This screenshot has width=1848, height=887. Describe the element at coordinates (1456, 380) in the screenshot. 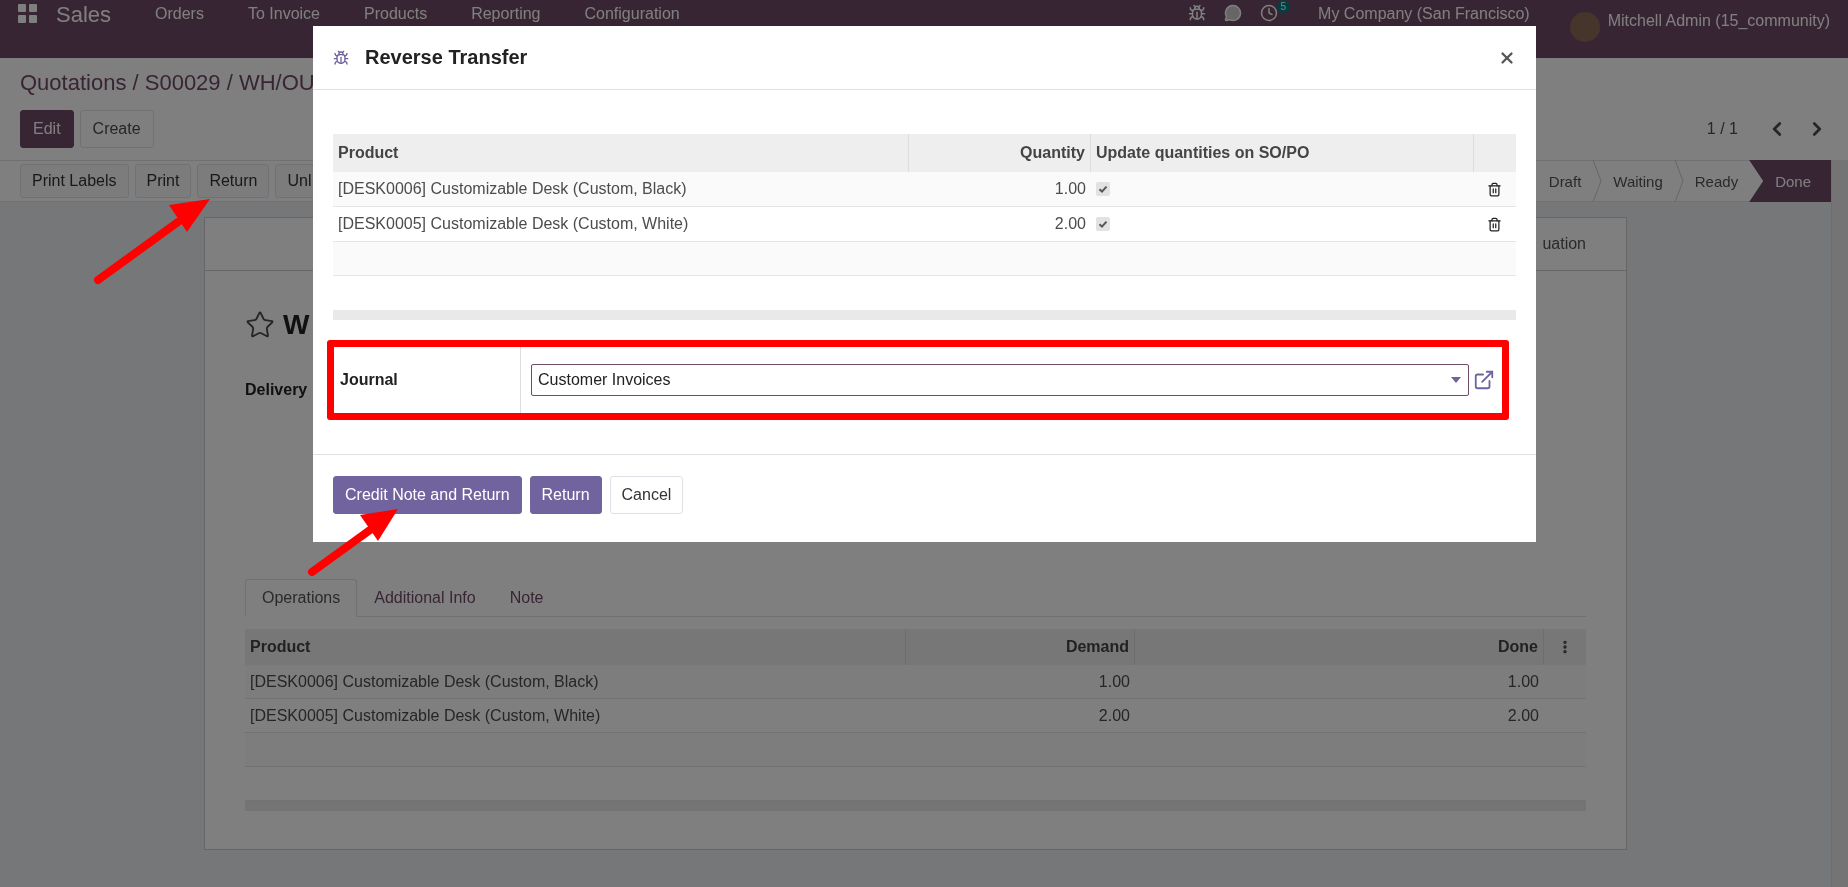

I see `caret-icon` at that location.